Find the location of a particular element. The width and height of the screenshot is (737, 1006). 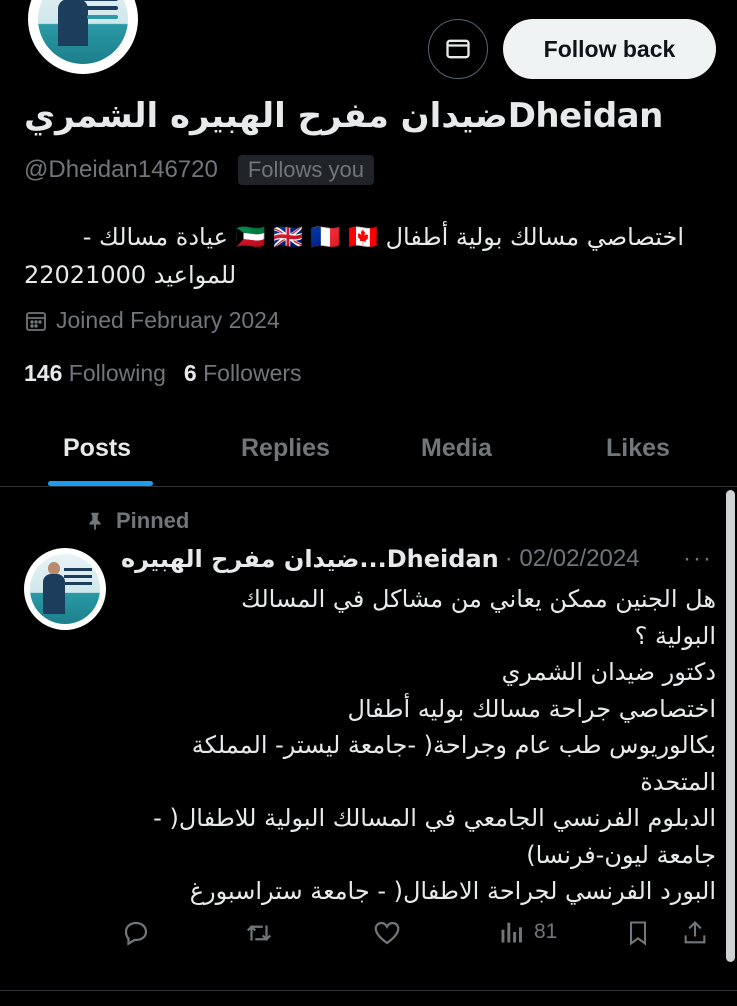

follow-back-button: Follow back is located at coordinates (609, 49).